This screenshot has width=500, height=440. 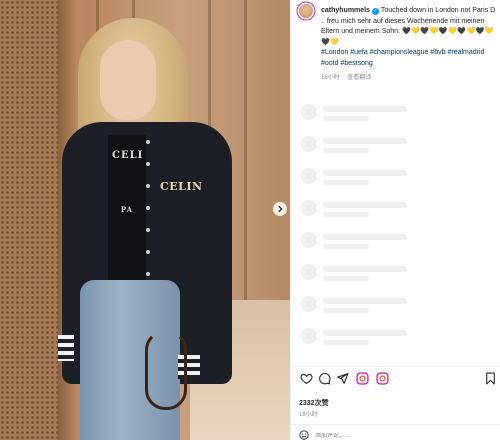 What do you see at coordinates (346, 76) in the screenshot?
I see `caption-meta: 18小时 查看翻译` at bounding box center [346, 76].